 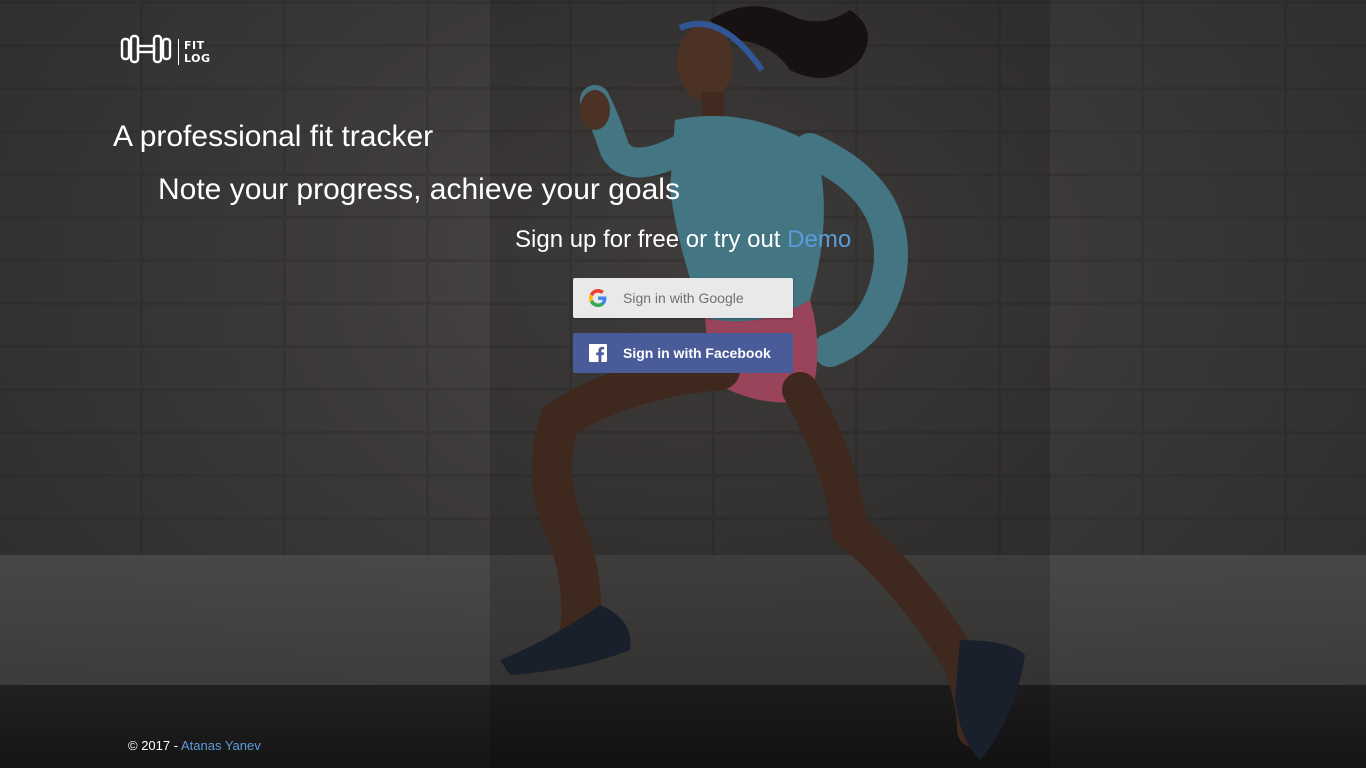 I want to click on google-icon, so click(x=598, y=298).